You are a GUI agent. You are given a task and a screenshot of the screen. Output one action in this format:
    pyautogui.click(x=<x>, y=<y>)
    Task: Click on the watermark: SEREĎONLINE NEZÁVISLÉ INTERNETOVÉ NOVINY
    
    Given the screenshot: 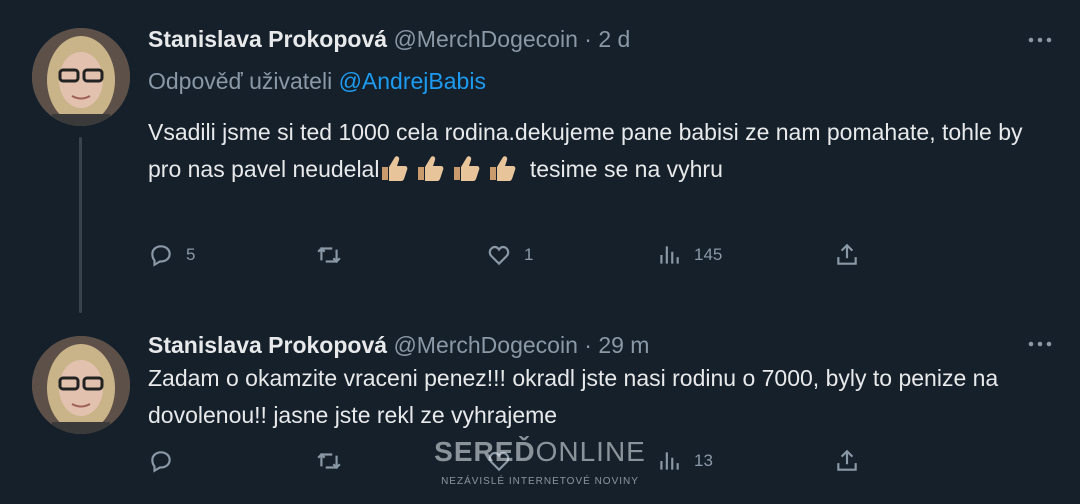 What is the action you would take?
    pyautogui.click(x=540, y=461)
    